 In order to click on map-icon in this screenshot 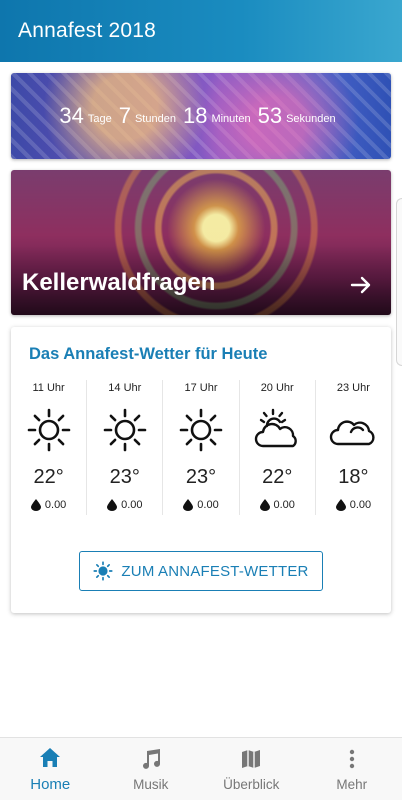, I will do `click(251, 758)`.